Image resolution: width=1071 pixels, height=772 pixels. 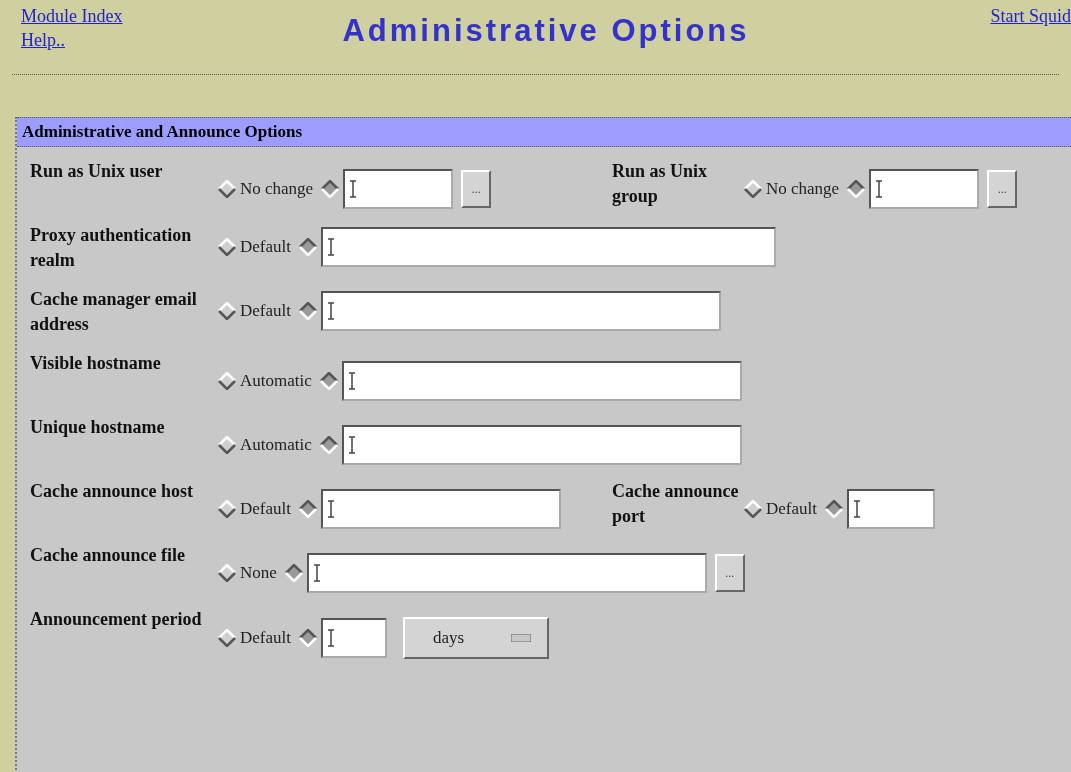 What do you see at coordinates (114, 312) in the screenshot?
I see `field-label: Cache manager email address` at bounding box center [114, 312].